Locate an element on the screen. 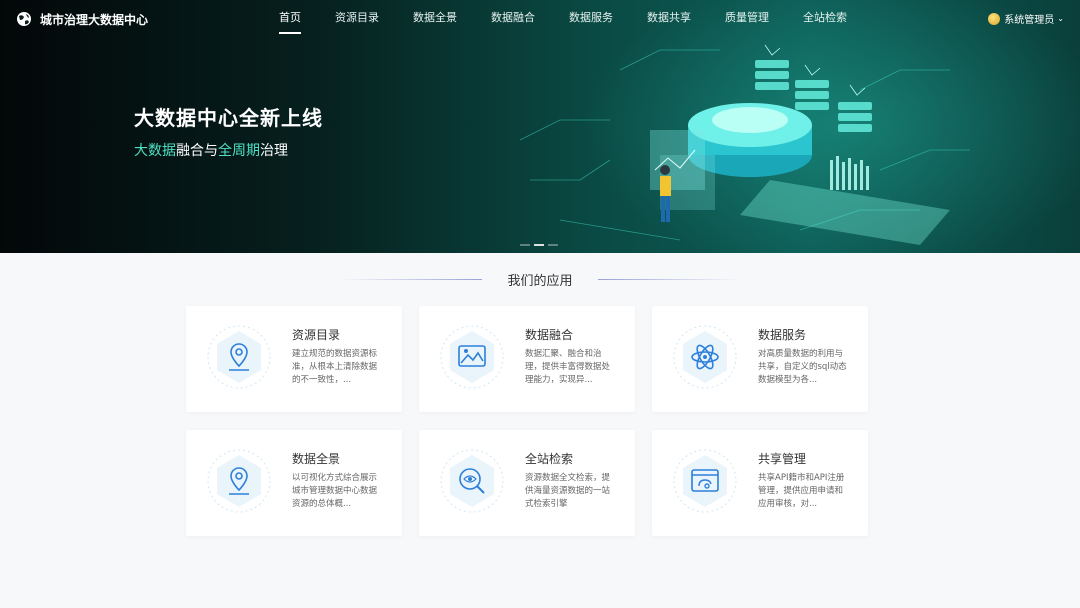  nav-item-site-search: 全站检索 is located at coordinates (825, 19).